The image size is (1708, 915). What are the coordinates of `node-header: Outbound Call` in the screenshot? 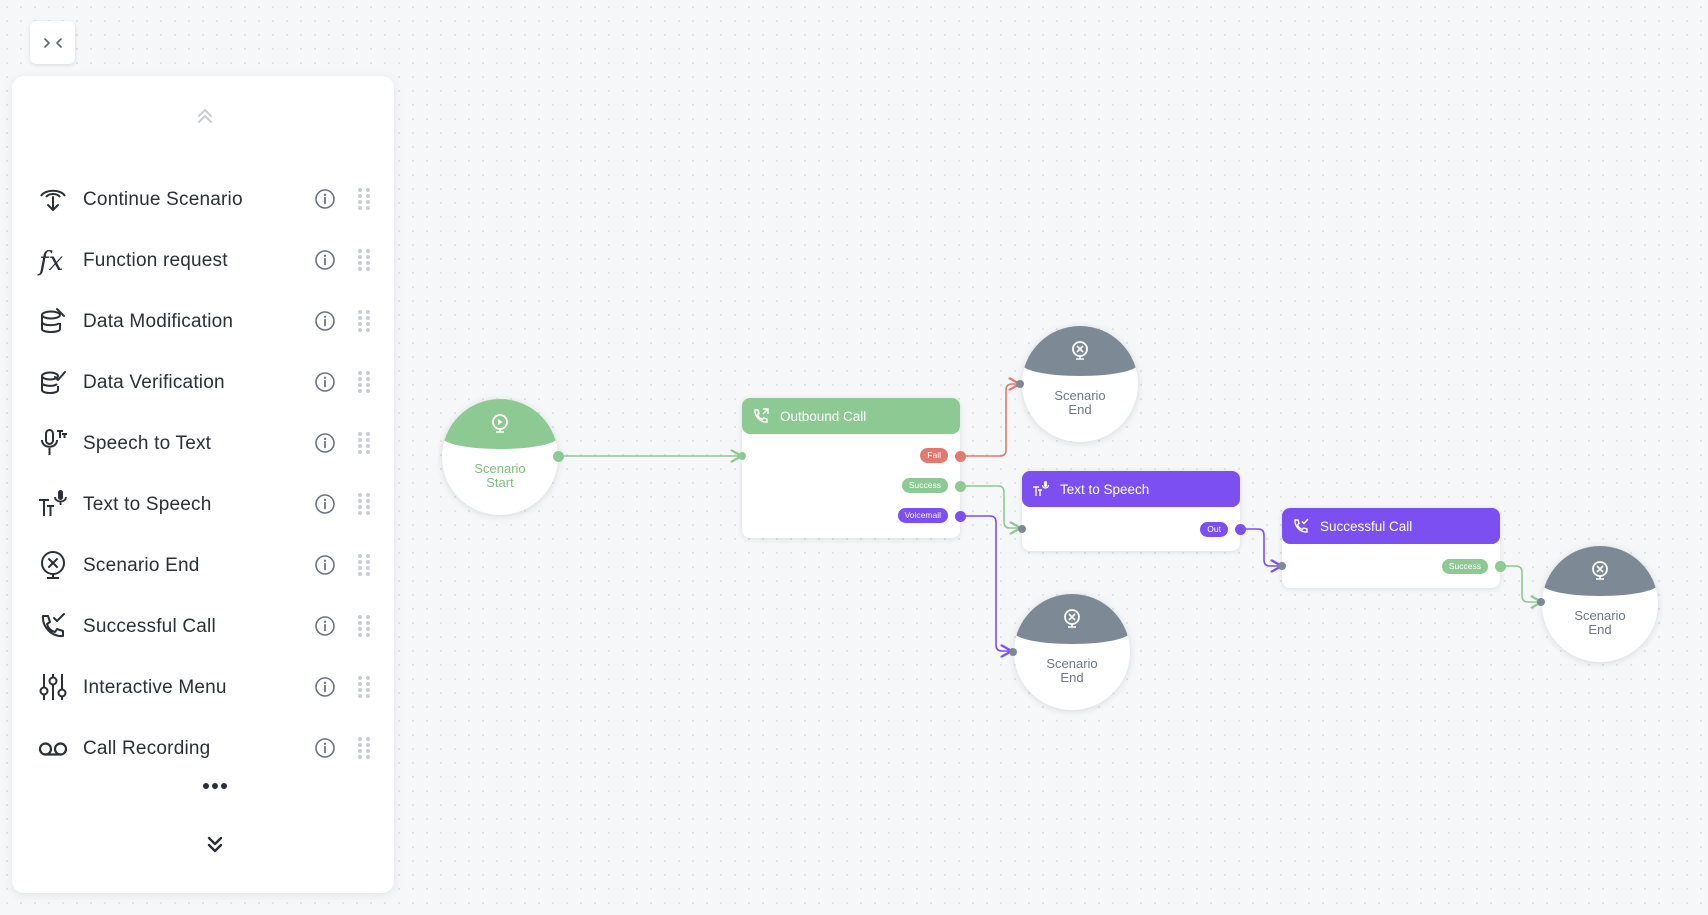 It's located at (851, 416).